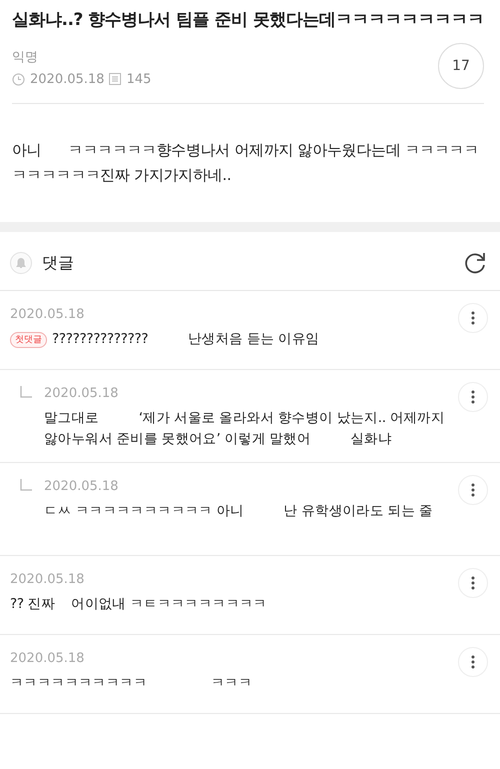 The image size is (500, 769). I want to click on author-name: 익명, so click(25, 57).